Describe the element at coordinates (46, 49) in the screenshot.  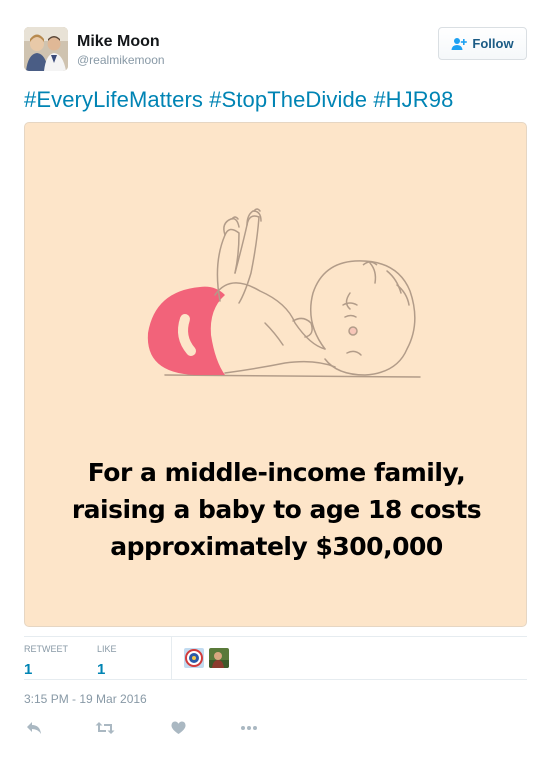
I see `author-avatar` at that location.